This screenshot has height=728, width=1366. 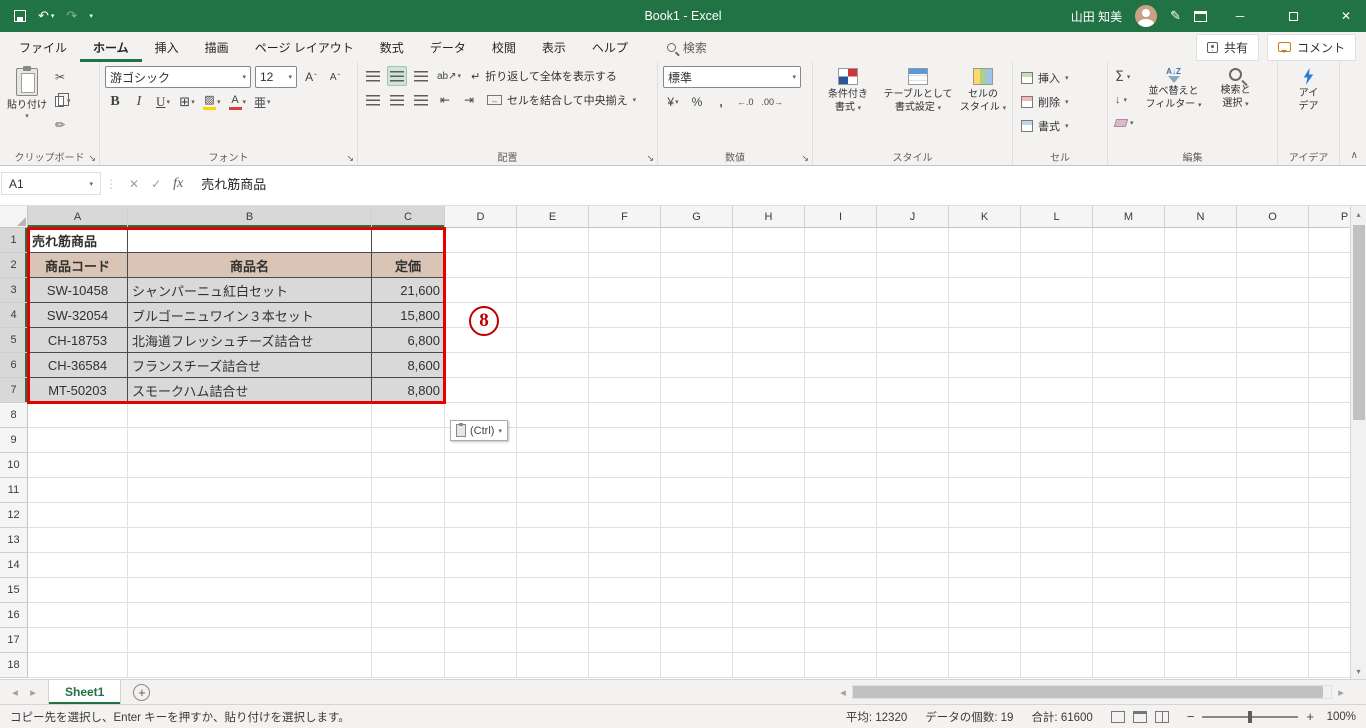 I want to click on cell-E14, so click(x=553, y=565).